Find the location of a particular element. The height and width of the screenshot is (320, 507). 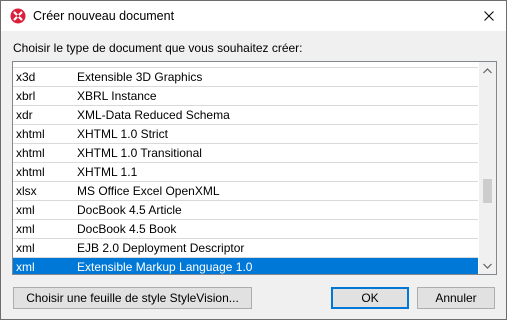

list-item-description: XBRL Instance is located at coordinates (117, 96).